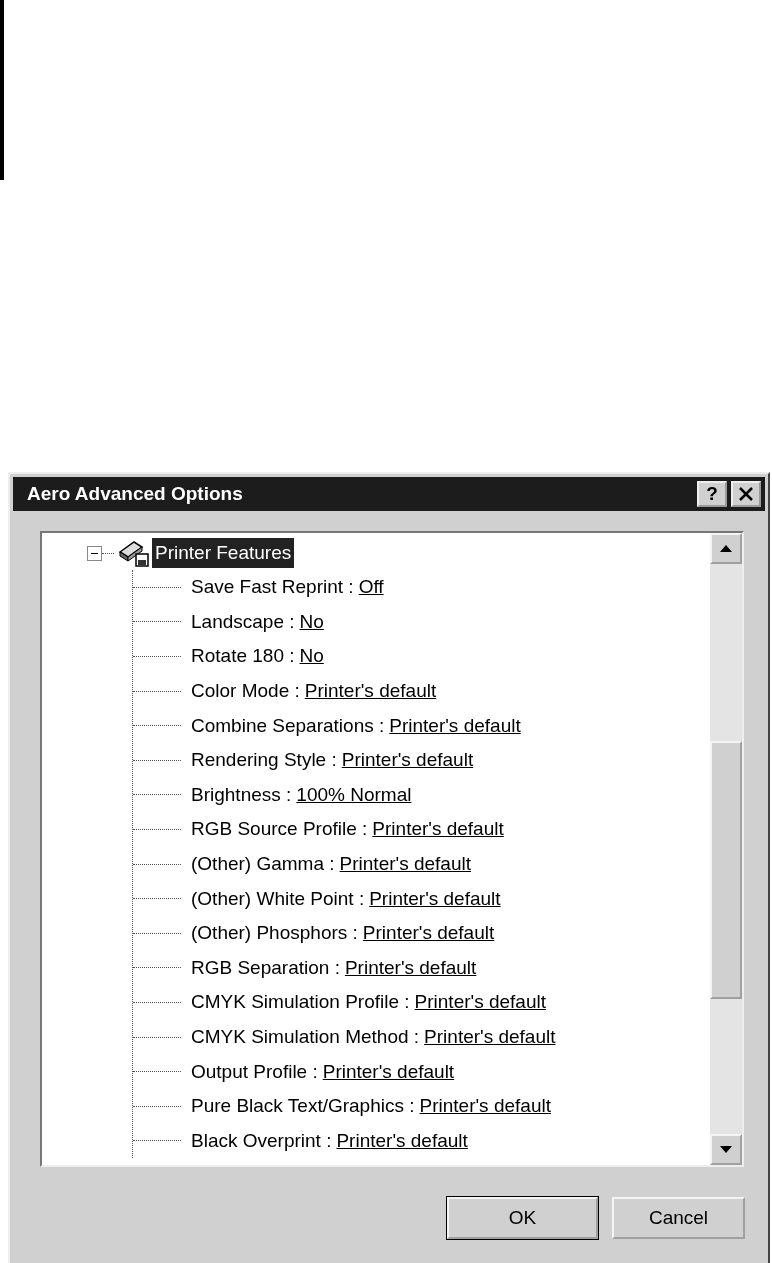 This screenshot has width=772, height=1263. Describe the element at coordinates (241, 794) in the screenshot. I see `option-label: Brightness :` at that location.